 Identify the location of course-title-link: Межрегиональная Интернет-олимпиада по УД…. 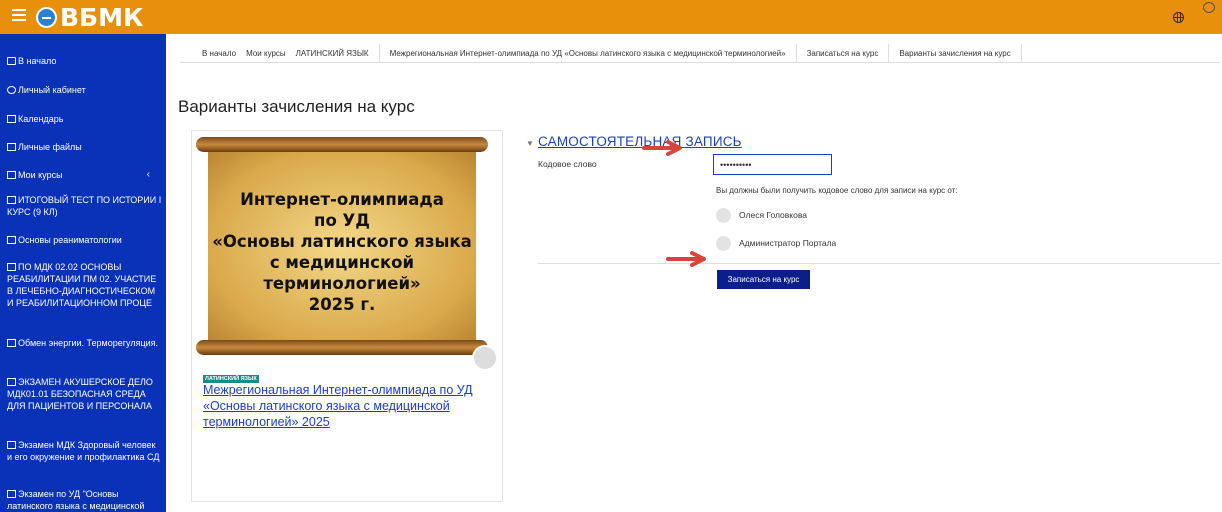
(348, 406).